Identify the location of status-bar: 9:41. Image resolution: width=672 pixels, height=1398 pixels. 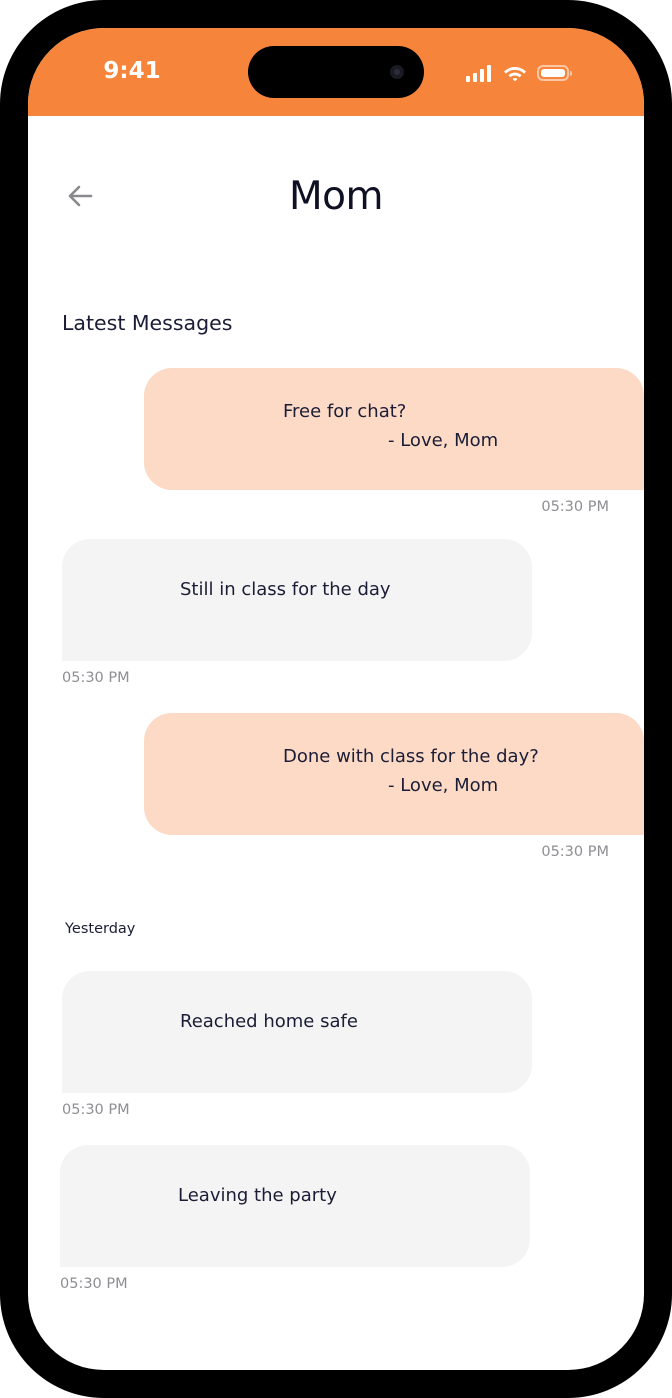
(336, 72).